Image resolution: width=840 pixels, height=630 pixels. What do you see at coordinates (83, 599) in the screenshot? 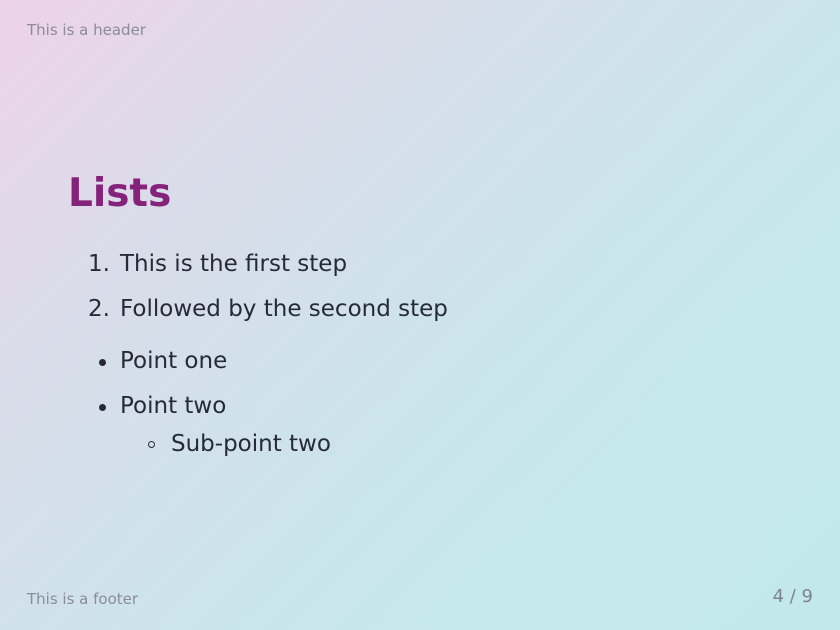
I see `slide-footer: This is a footer` at bounding box center [83, 599].